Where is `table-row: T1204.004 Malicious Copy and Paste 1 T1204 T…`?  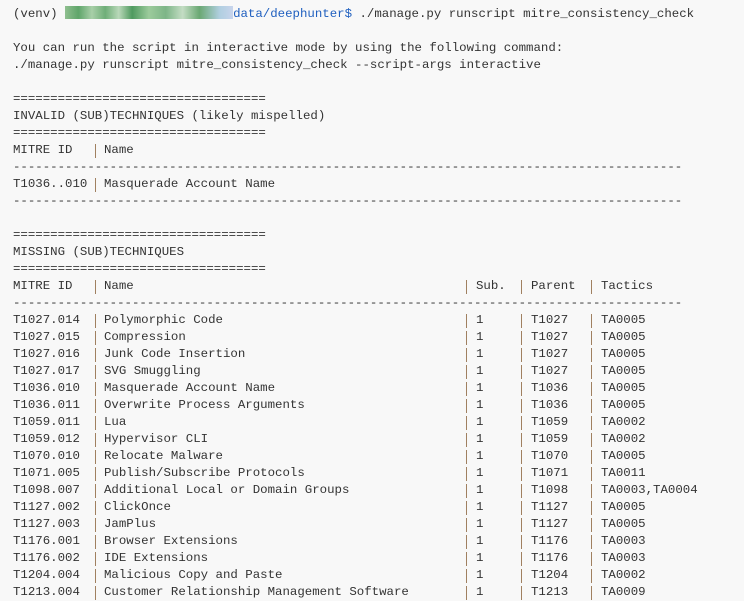
table-row: T1204.004 Malicious Copy and Paste 1 T1204 T… is located at coordinates (372, 575).